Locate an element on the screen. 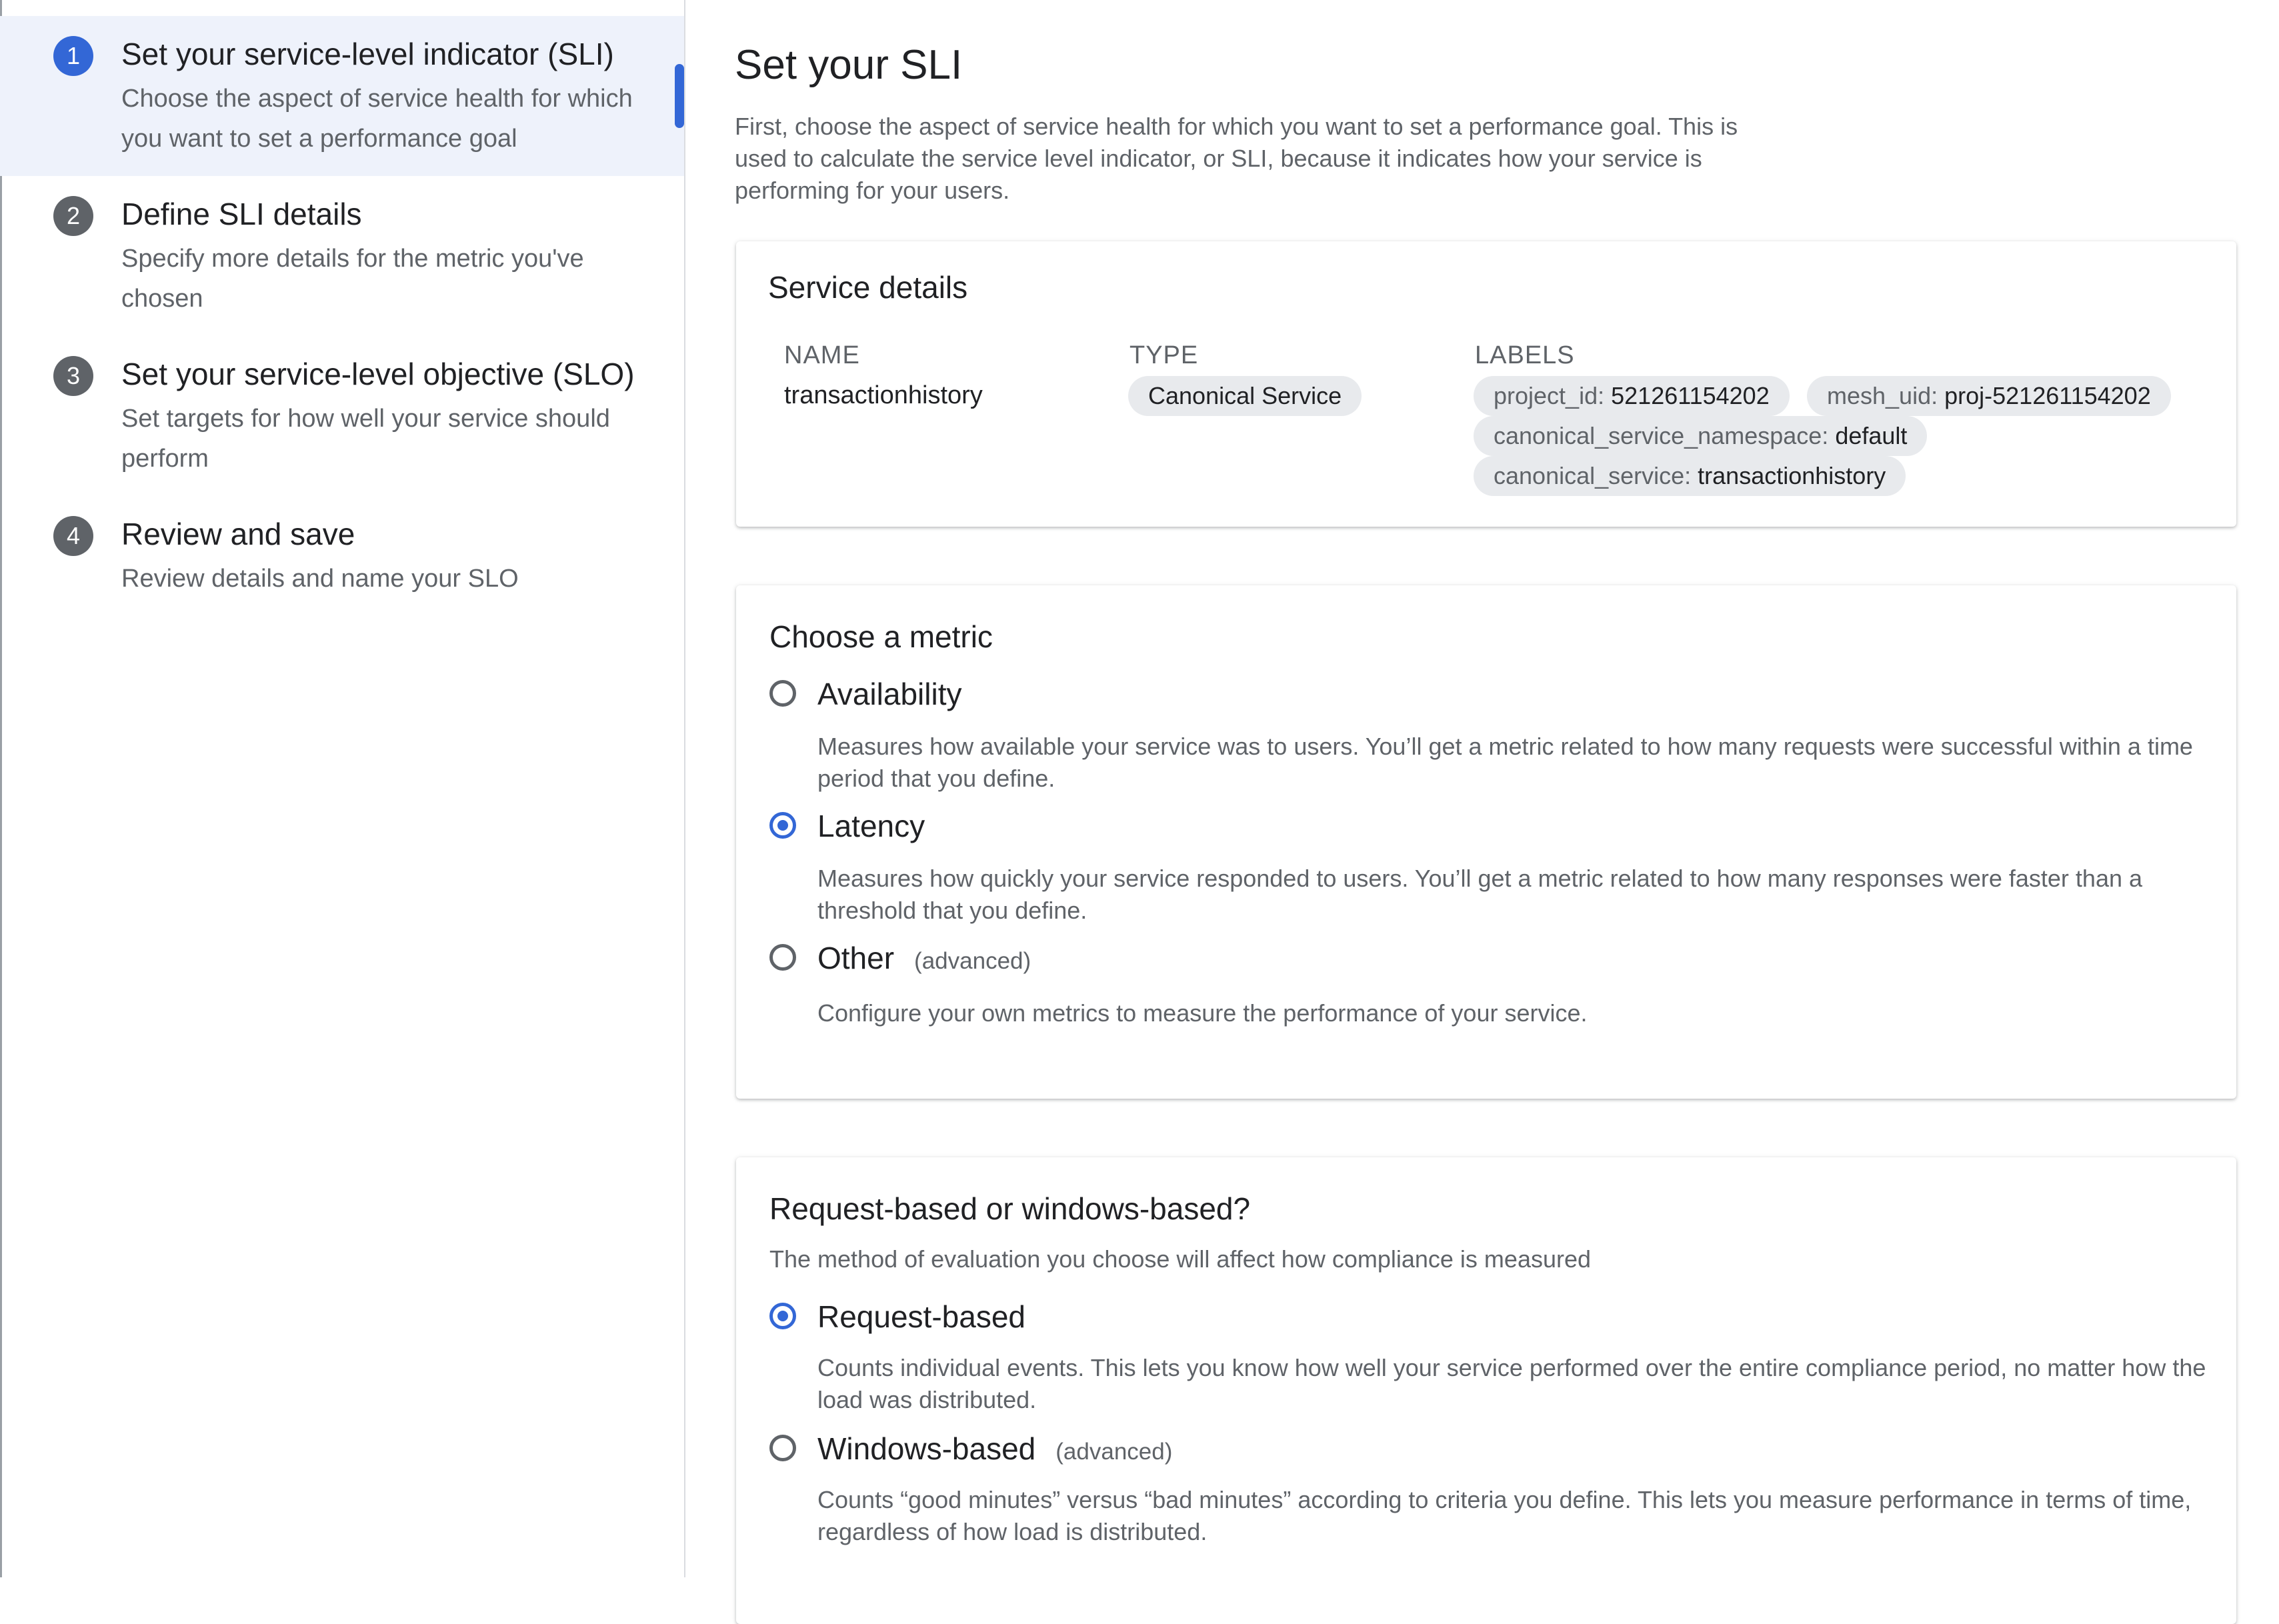  service-type-value: Canonical Service is located at coordinates (1245, 395).